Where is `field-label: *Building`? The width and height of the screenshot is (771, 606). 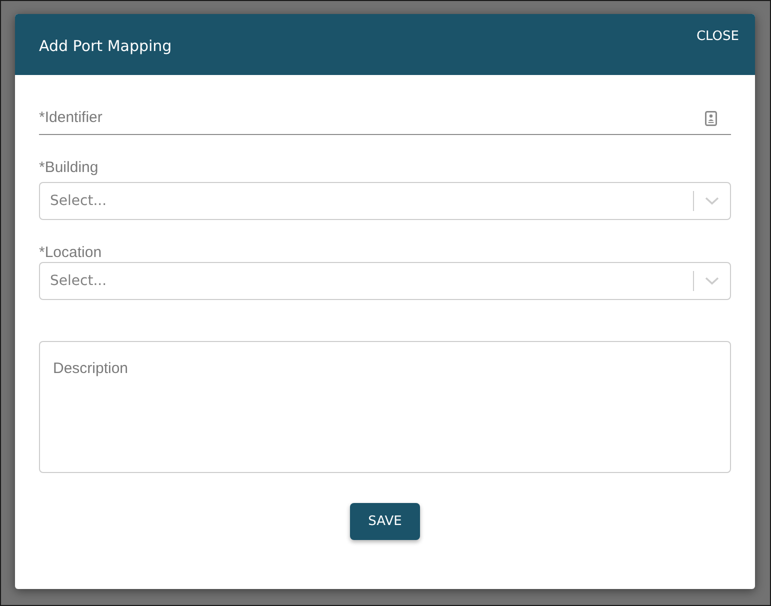 field-label: *Building is located at coordinates (69, 168).